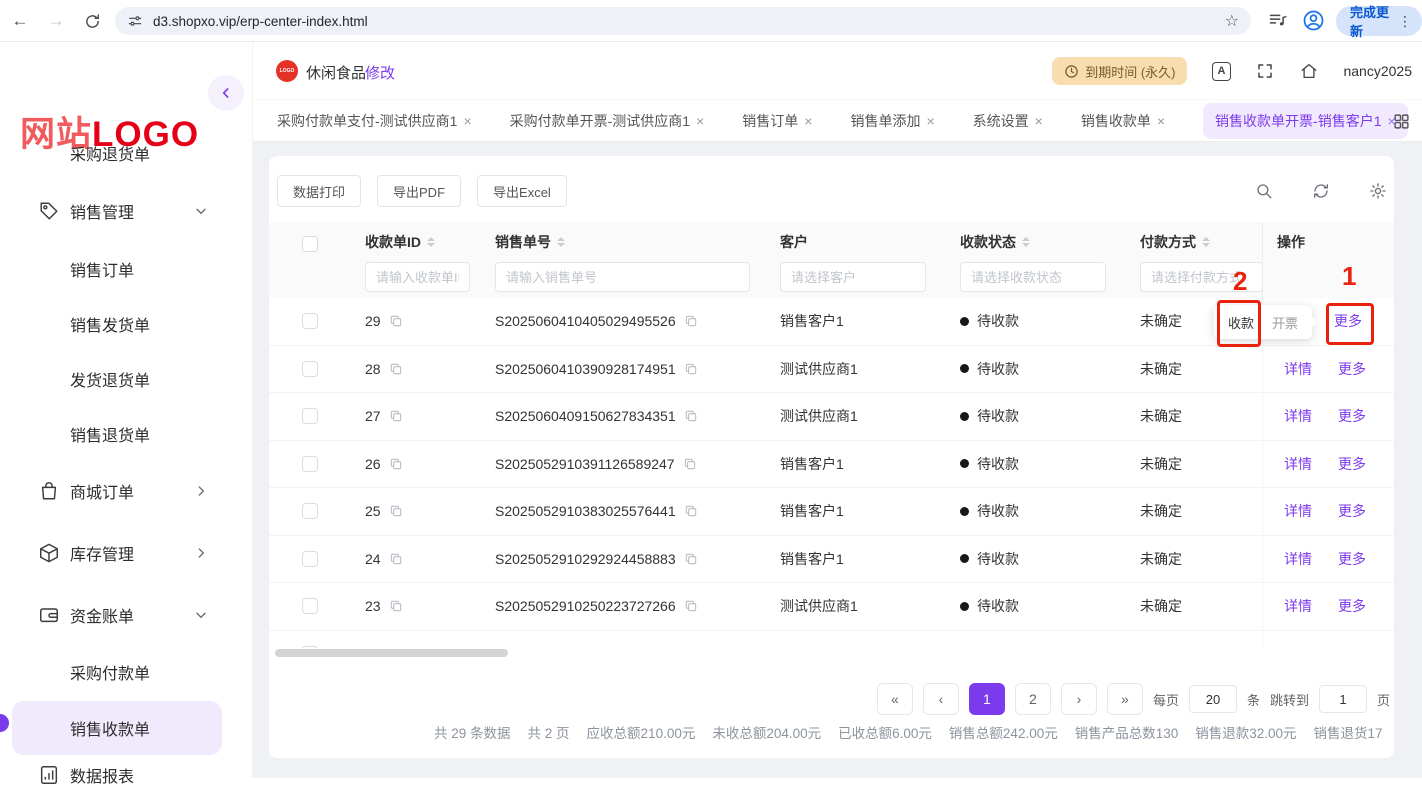 This screenshot has width=1422, height=795. Describe the element at coordinates (1221, 71) in the screenshot. I see `language-icon: A` at that location.